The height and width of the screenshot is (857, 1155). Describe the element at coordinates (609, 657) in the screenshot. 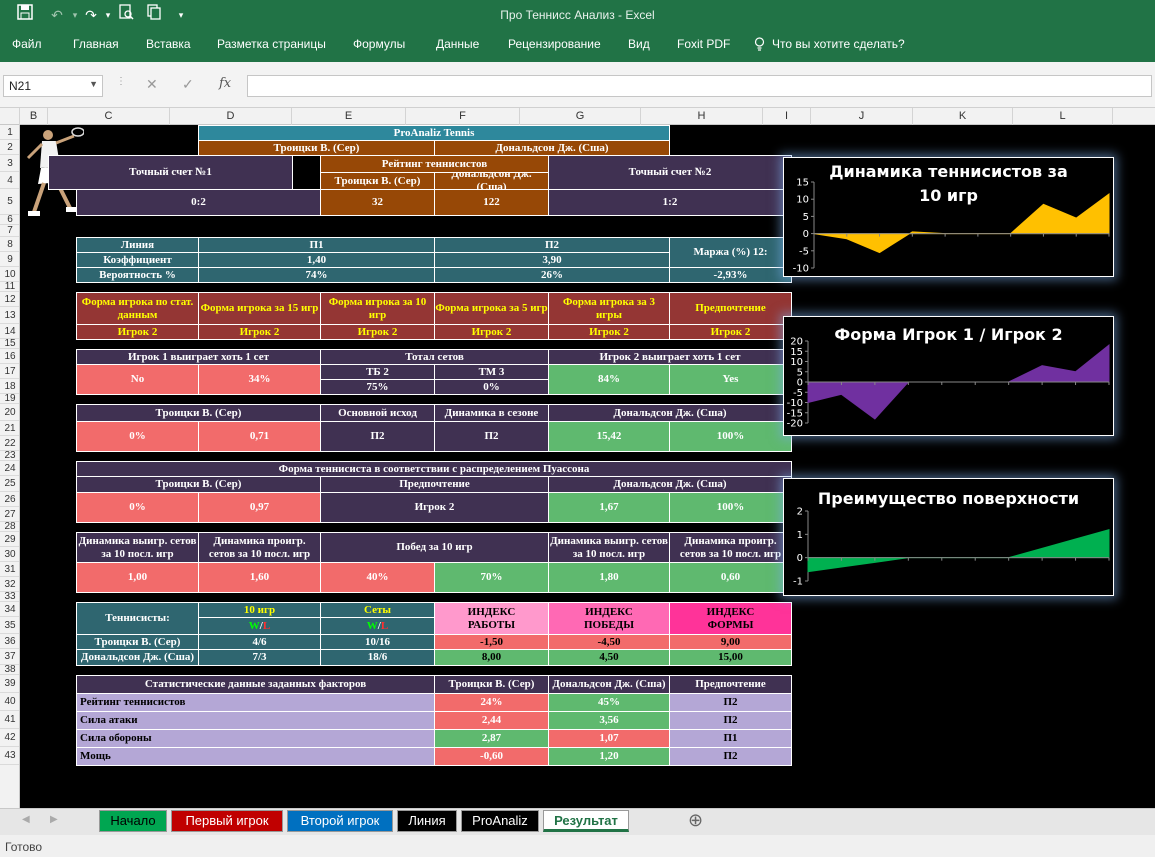

I see `idx-win-p2: 4,50` at that location.